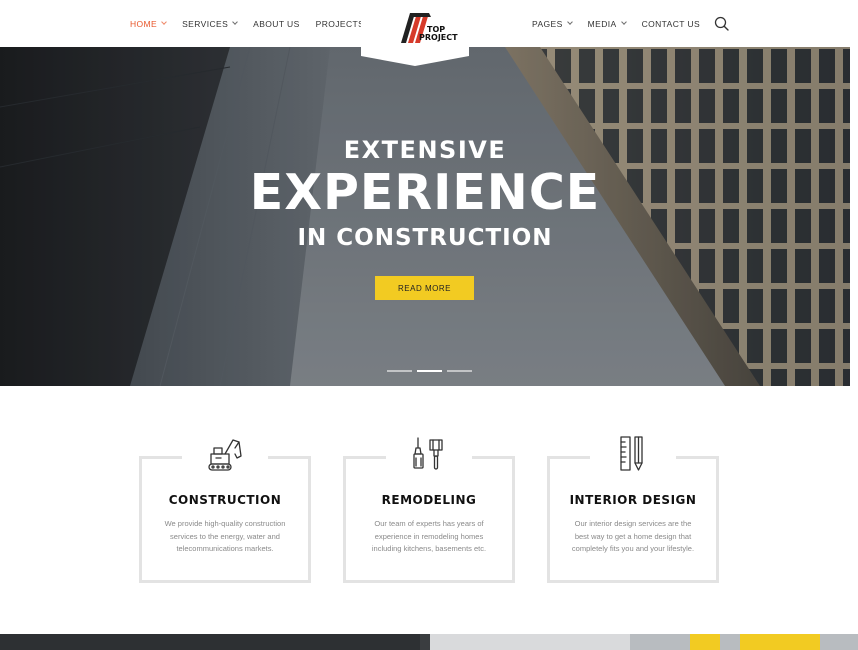 The width and height of the screenshot is (858, 650). I want to click on slider-pagination, so click(432, 371).